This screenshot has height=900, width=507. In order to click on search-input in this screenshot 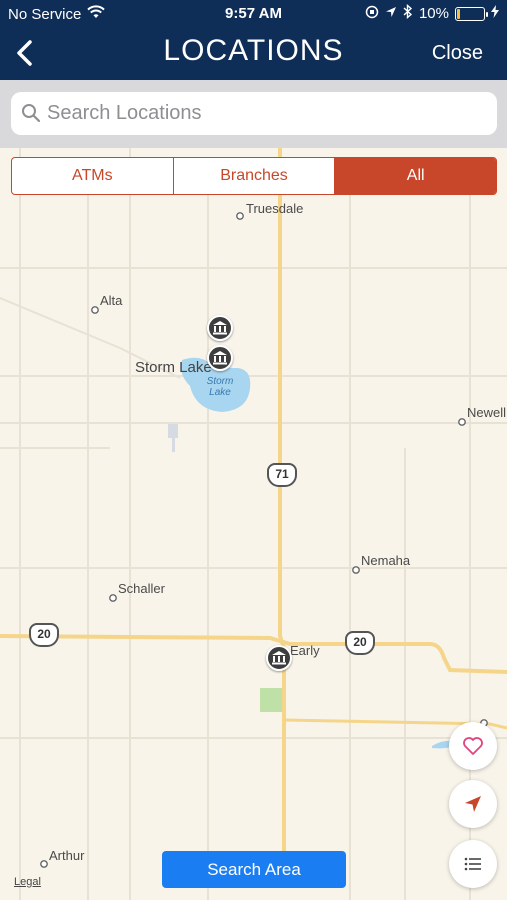, I will do `click(267, 113)`.